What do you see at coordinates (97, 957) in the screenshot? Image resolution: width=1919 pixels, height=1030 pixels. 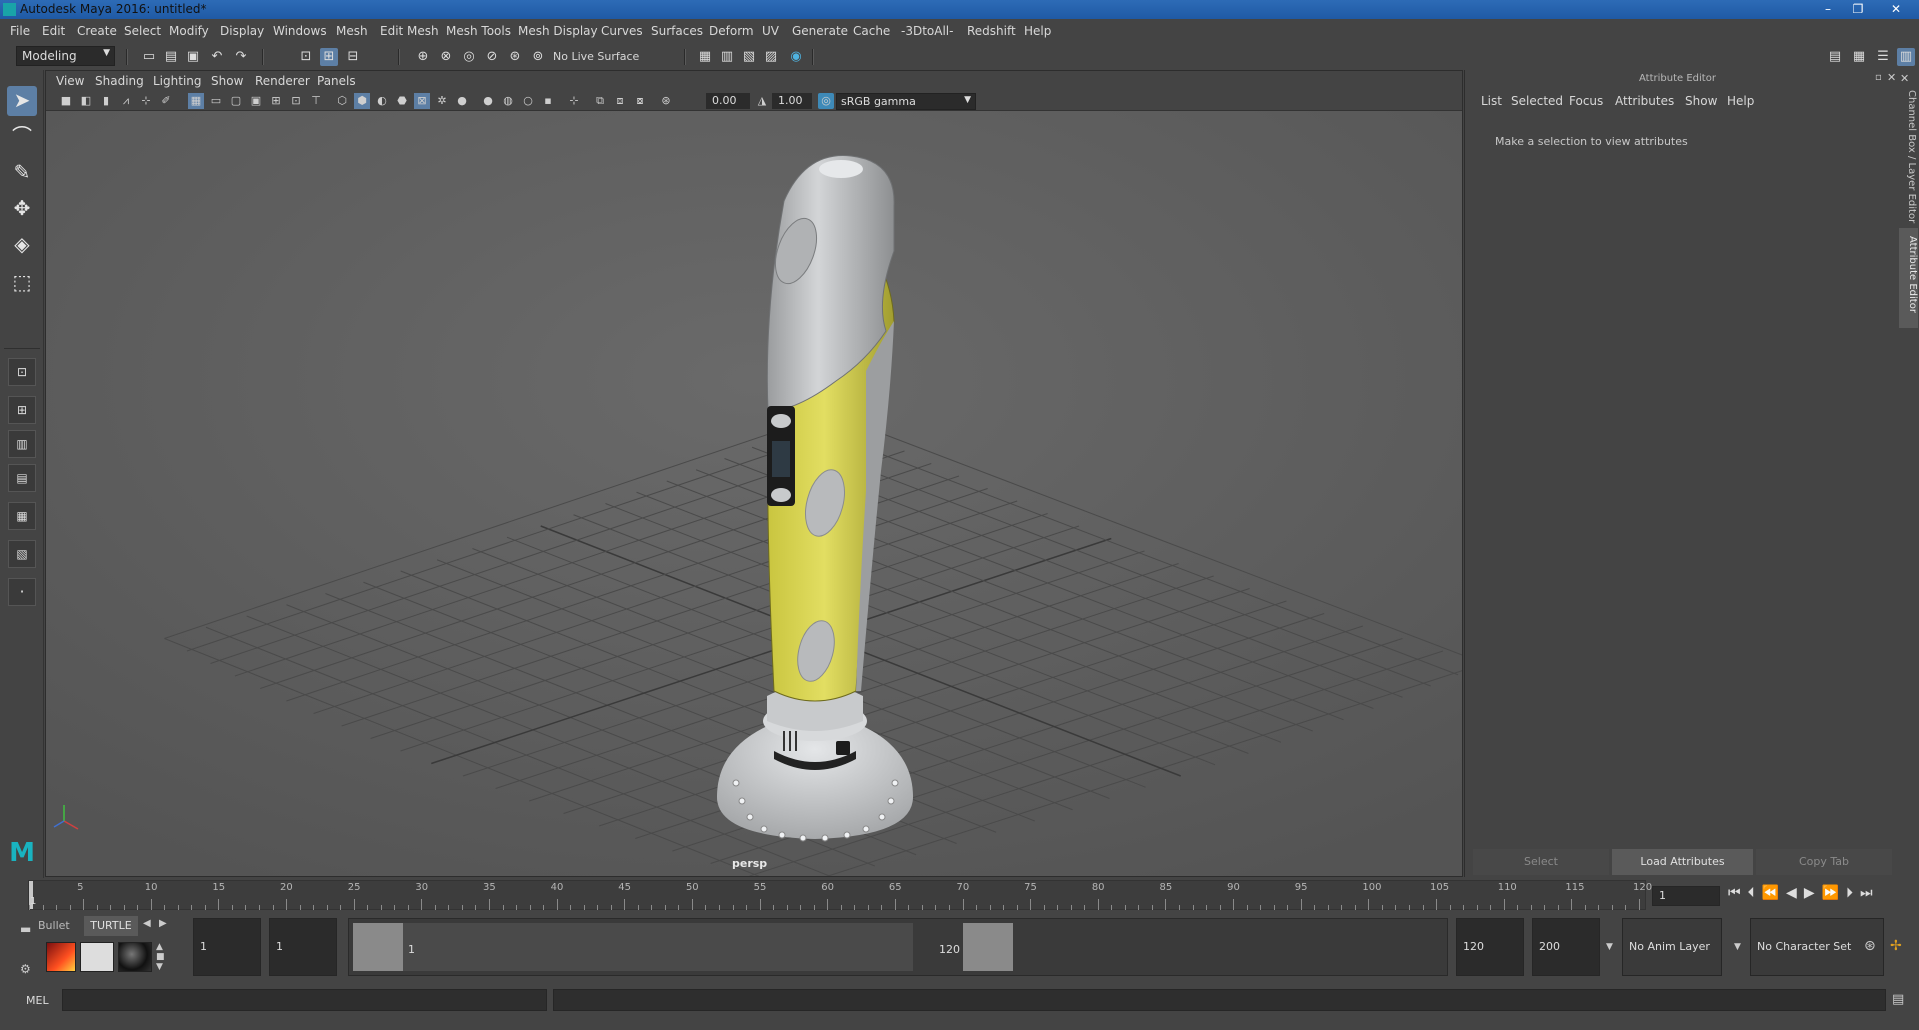 I see `turtle-bake-icon` at bounding box center [97, 957].